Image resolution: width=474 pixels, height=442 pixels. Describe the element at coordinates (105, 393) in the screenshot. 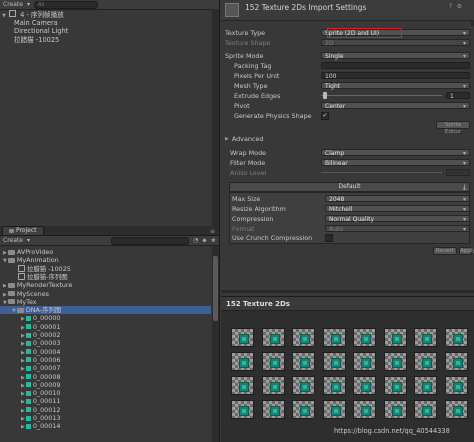

I see `project-item: ▶ 0_00010` at that location.